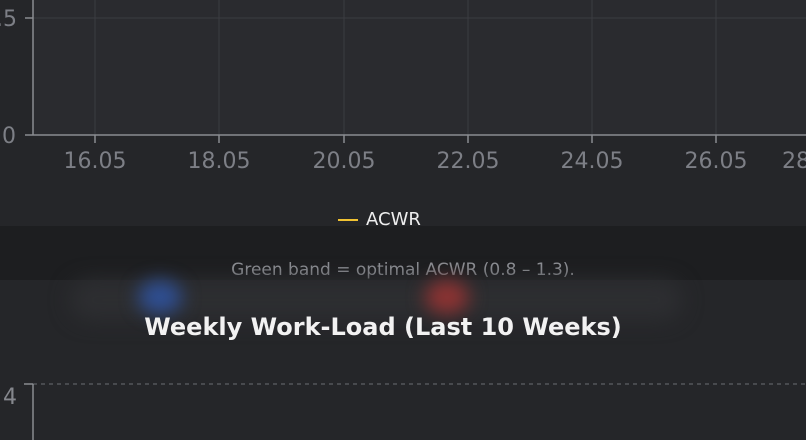 The width and height of the screenshot is (806, 440). What do you see at coordinates (468, 161) in the screenshot?
I see `acwr-x-tick-label: 22.05` at bounding box center [468, 161].